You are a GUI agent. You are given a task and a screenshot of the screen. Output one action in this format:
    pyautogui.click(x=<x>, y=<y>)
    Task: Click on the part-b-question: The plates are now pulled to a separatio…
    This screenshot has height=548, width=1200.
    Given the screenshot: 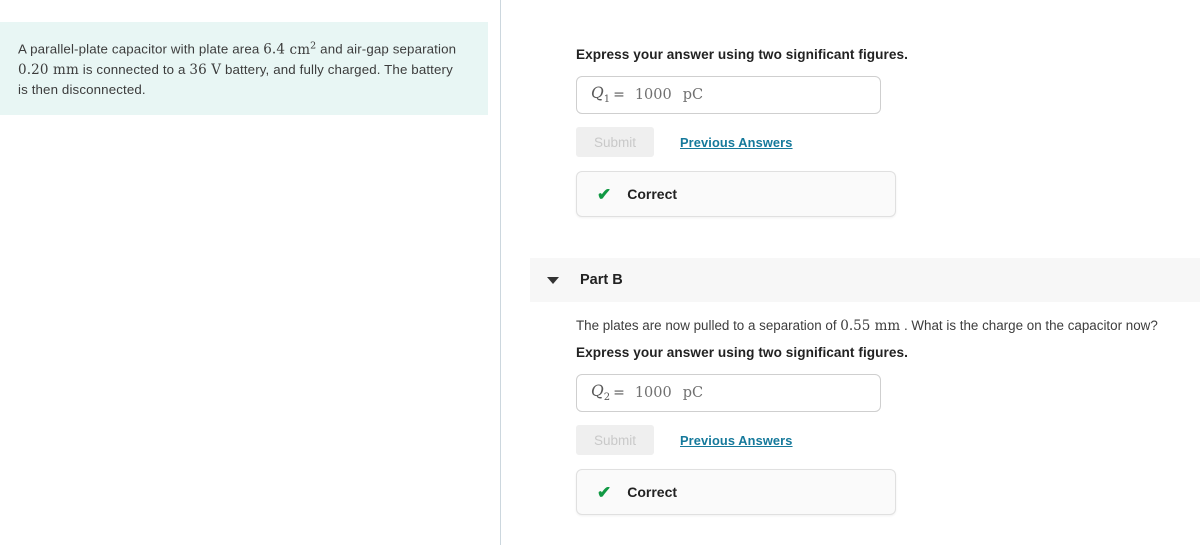 What is the action you would take?
    pyautogui.click(x=883, y=326)
    